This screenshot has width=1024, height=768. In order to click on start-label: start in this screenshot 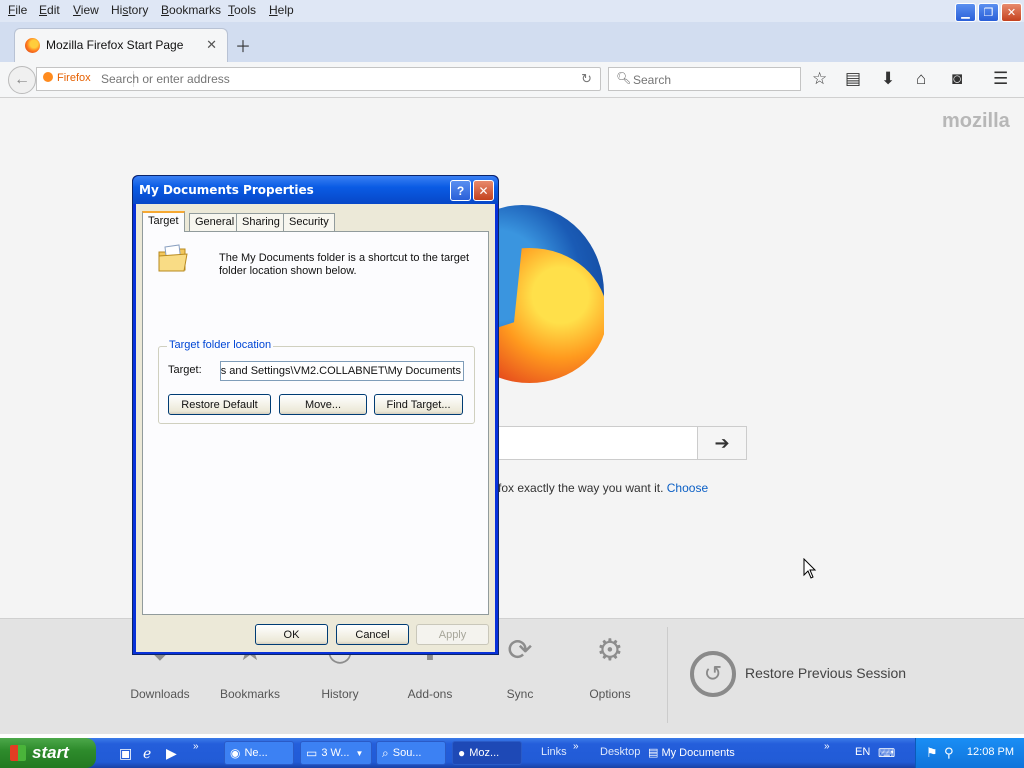, I will do `click(50, 752)`.